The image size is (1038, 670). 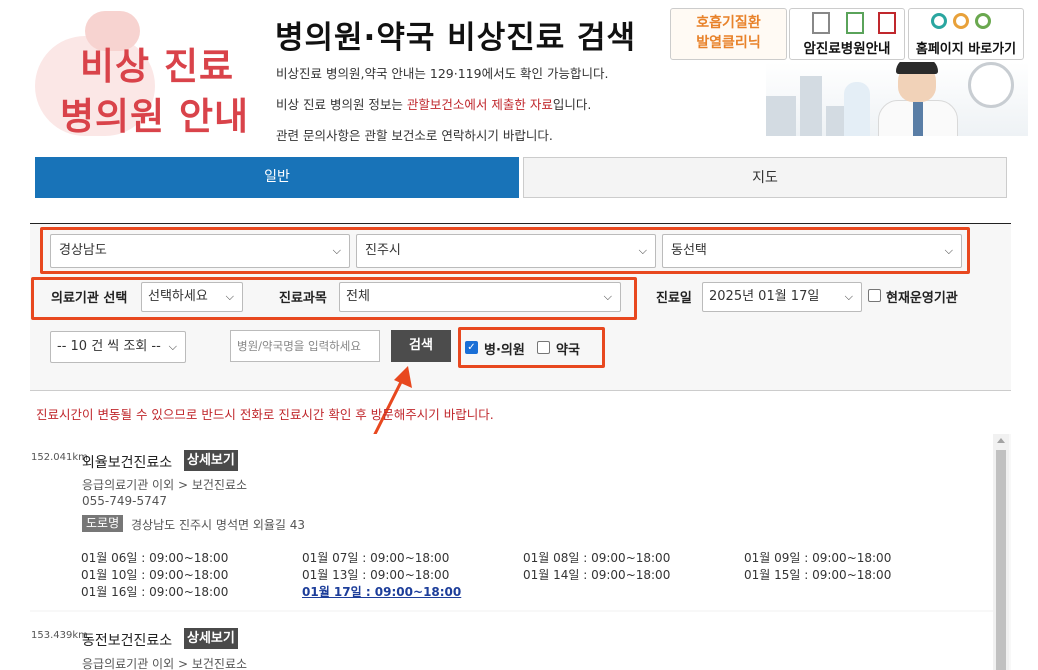 What do you see at coordinates (157, 66) in the screenshot?
I see `logo-text-line1: 비상 진료` at bounding box center [157, 66].